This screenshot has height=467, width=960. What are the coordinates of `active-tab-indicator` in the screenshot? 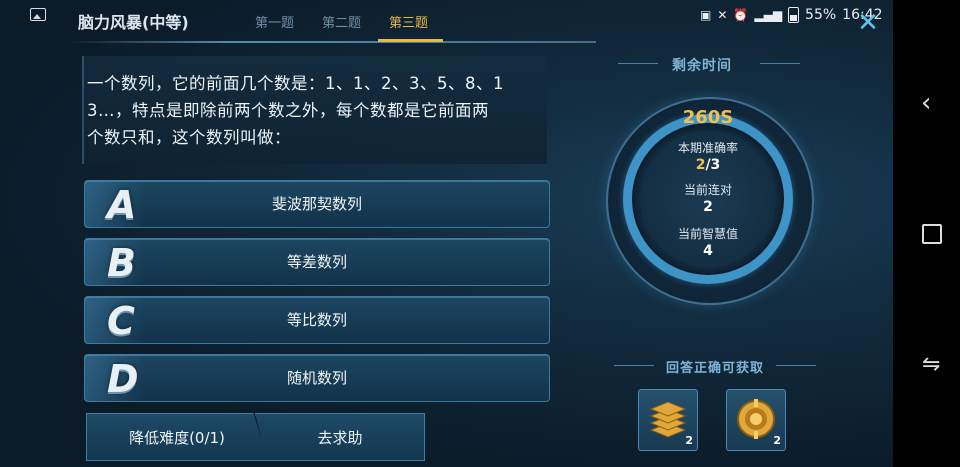 It's located at (410, 40).